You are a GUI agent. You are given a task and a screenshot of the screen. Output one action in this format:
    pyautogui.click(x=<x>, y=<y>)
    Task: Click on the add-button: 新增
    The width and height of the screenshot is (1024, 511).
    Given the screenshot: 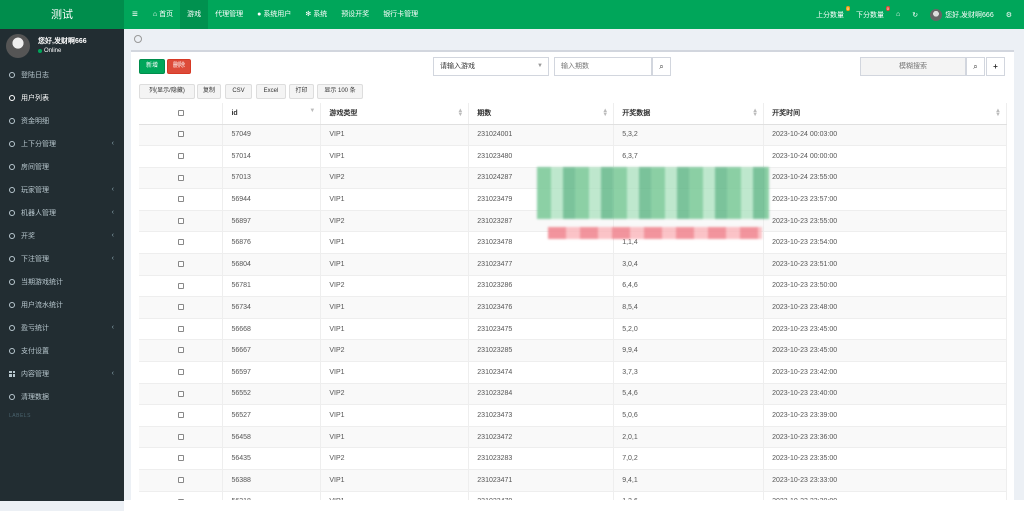 What is the action you would take?
    pyautogui.click(x=152, y=66)
    